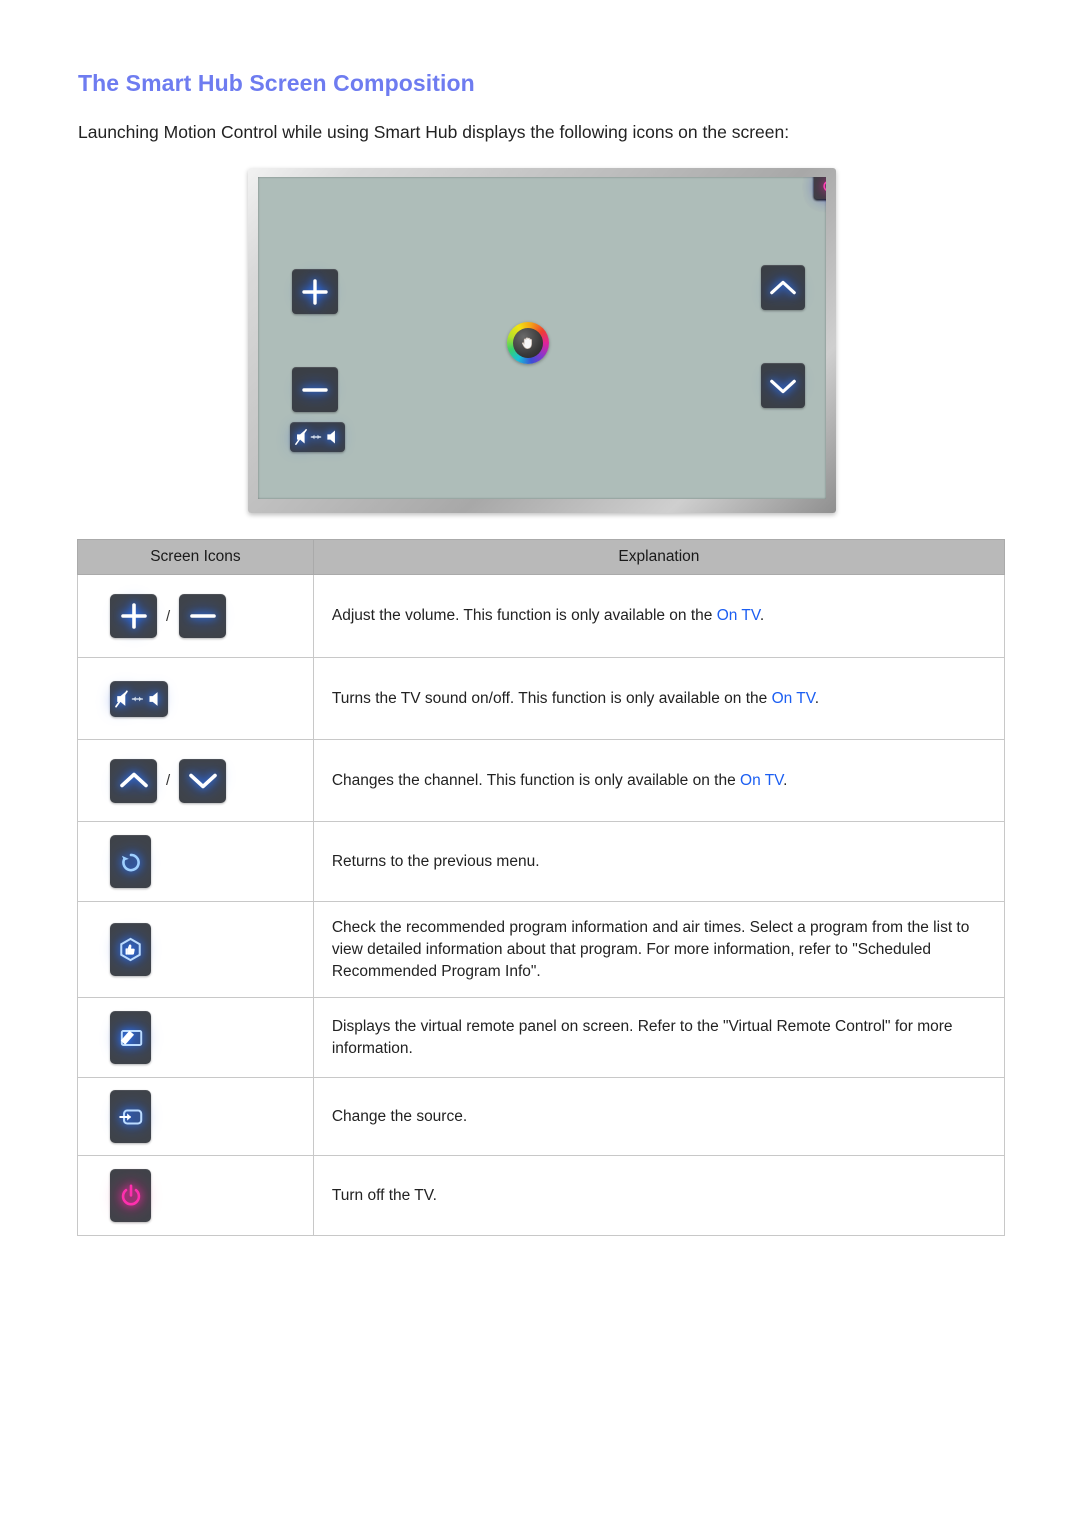 Image resolution: width=1080 pixels, height=1527 pixels. I want to click on tv-illustration, so click(542, 340).